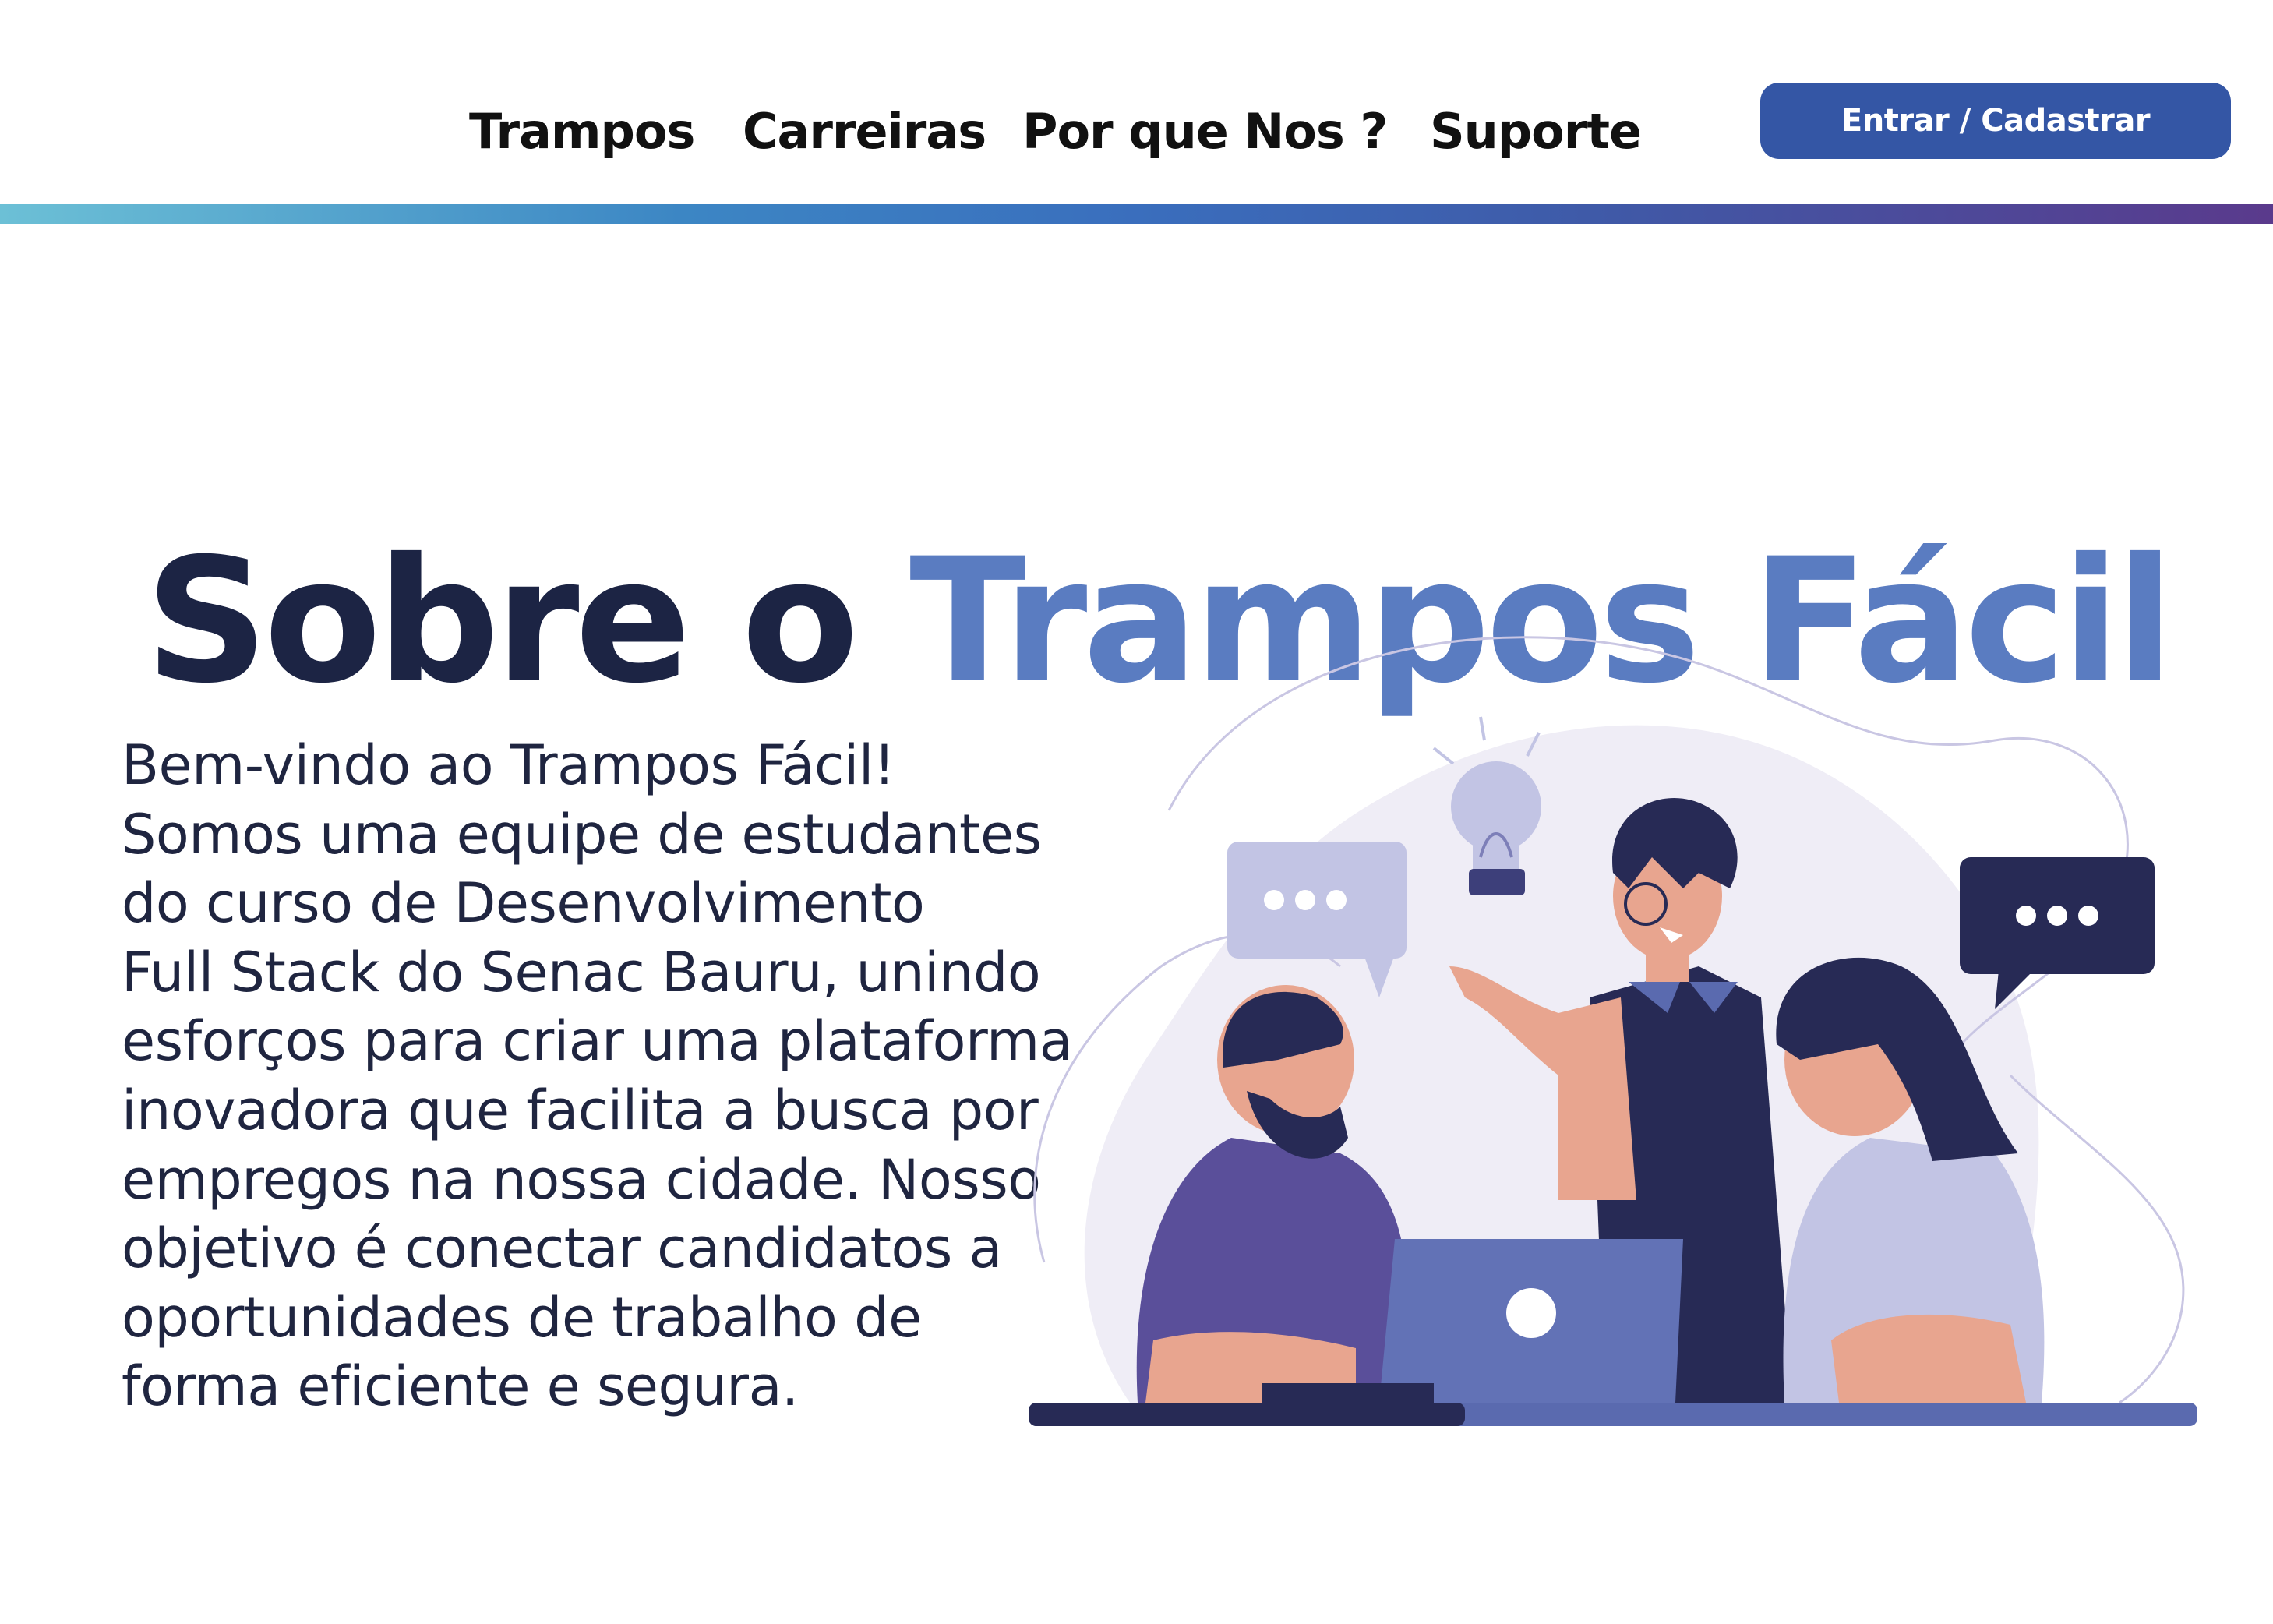  Describe the element at coordinates (1205, 131) in the screenshot. I see `nav-link-por-que-nos: Por que Nos ?` at that location.